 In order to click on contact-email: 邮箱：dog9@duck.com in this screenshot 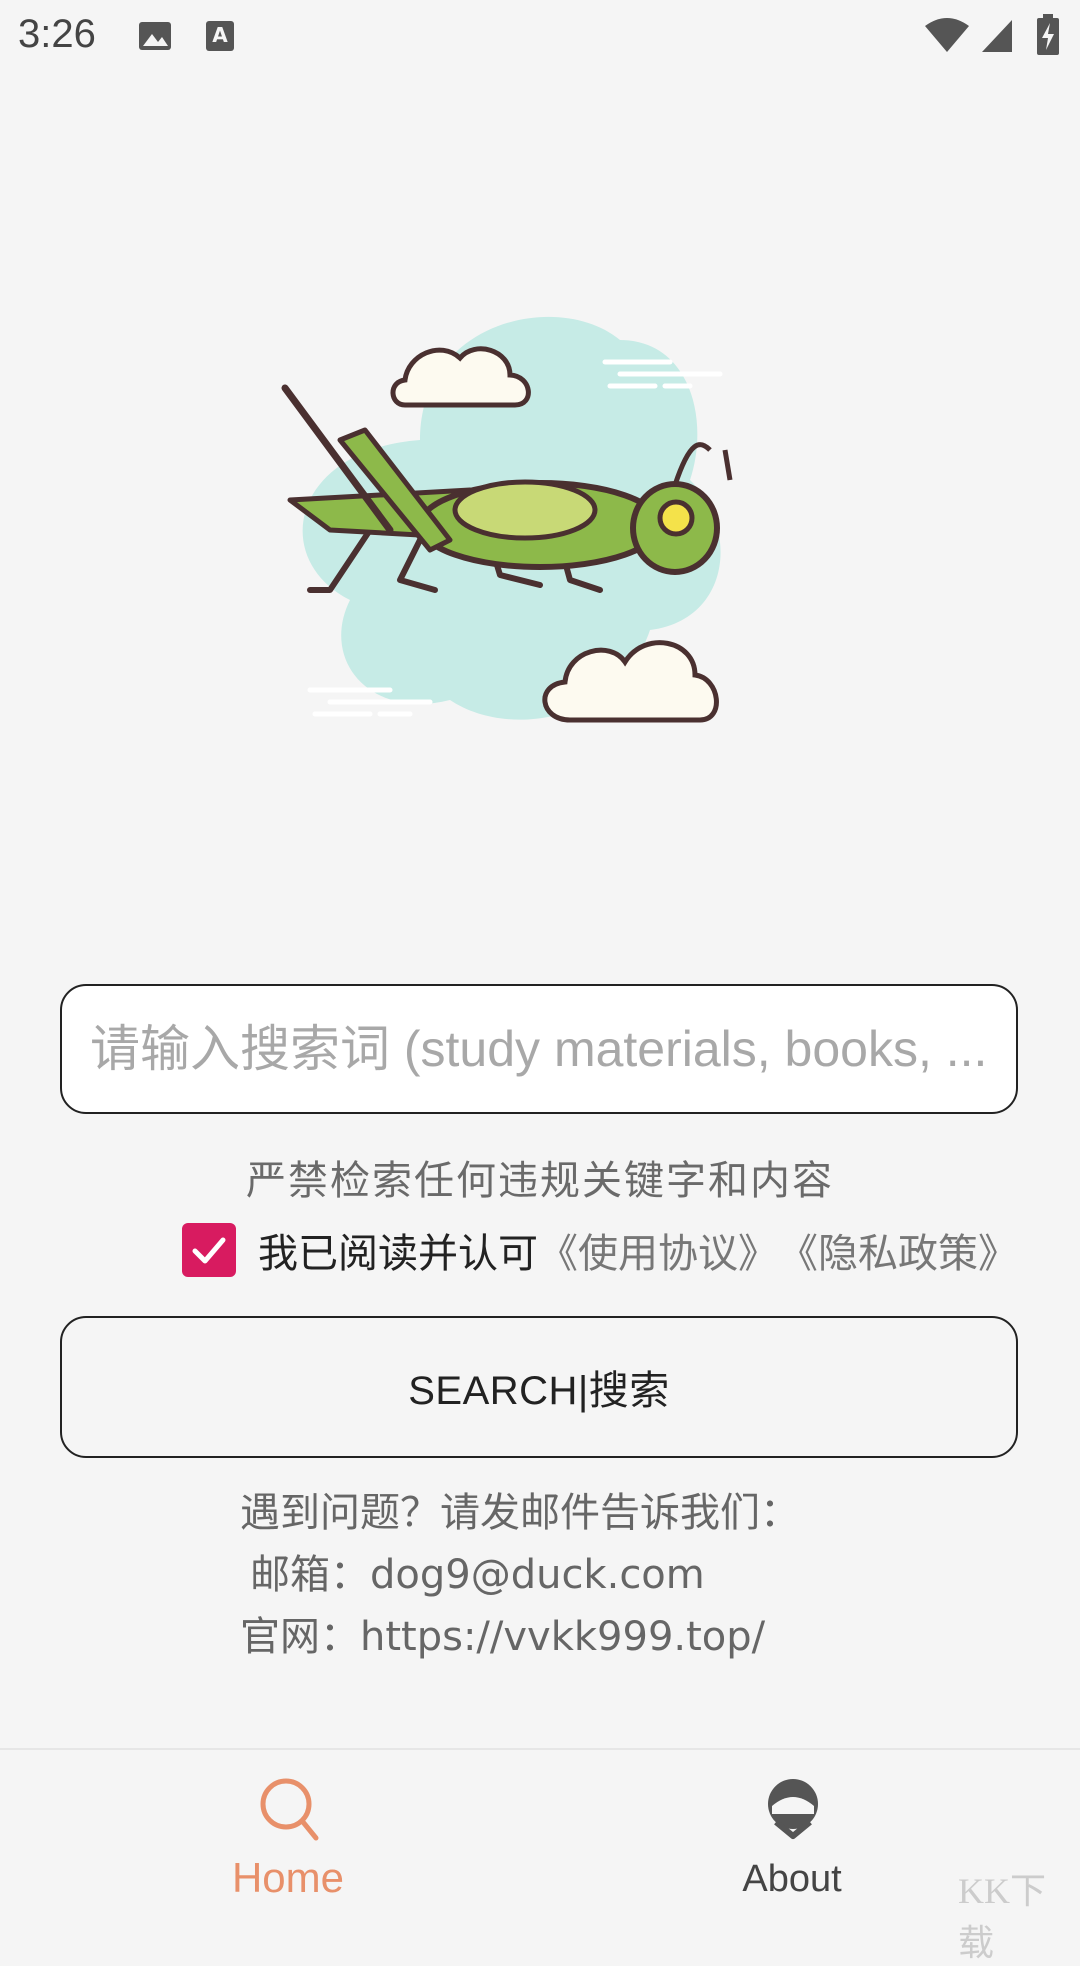, I will do `click(477, 1575)`.